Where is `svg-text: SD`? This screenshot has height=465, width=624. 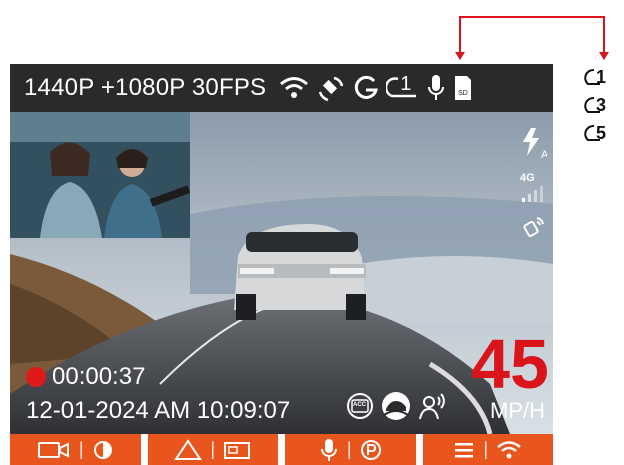 svg-text: SD is located at coordinates (463, 93).